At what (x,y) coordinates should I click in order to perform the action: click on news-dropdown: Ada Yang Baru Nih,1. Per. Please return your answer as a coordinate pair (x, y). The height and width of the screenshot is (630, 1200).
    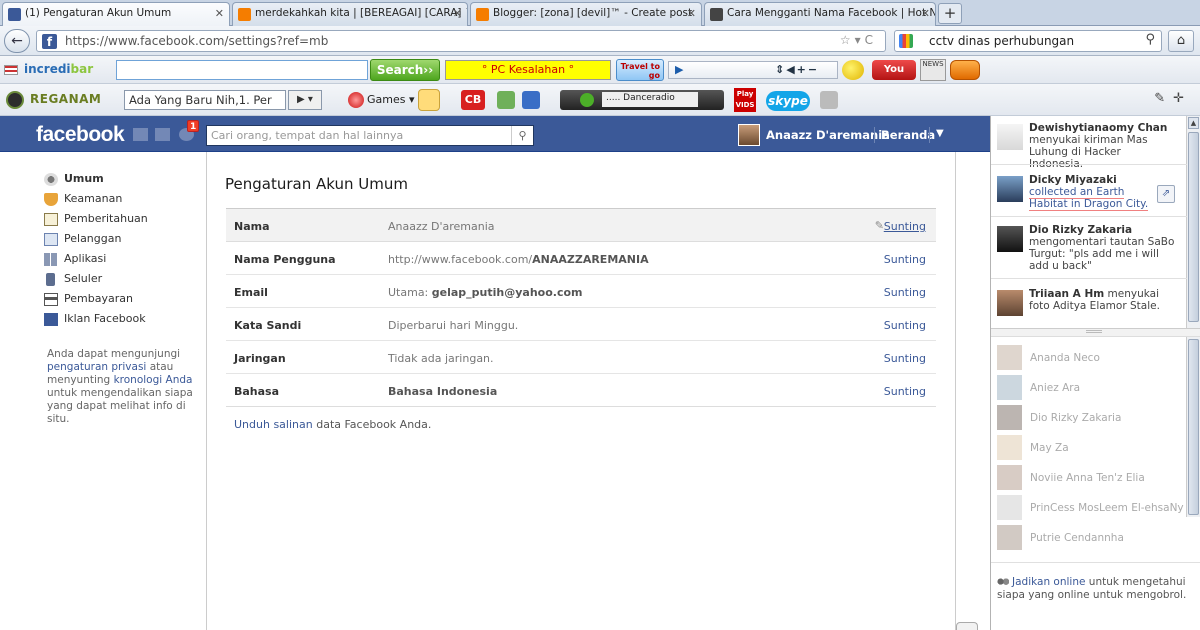
    Looking at the image, I should click on (205, 100).